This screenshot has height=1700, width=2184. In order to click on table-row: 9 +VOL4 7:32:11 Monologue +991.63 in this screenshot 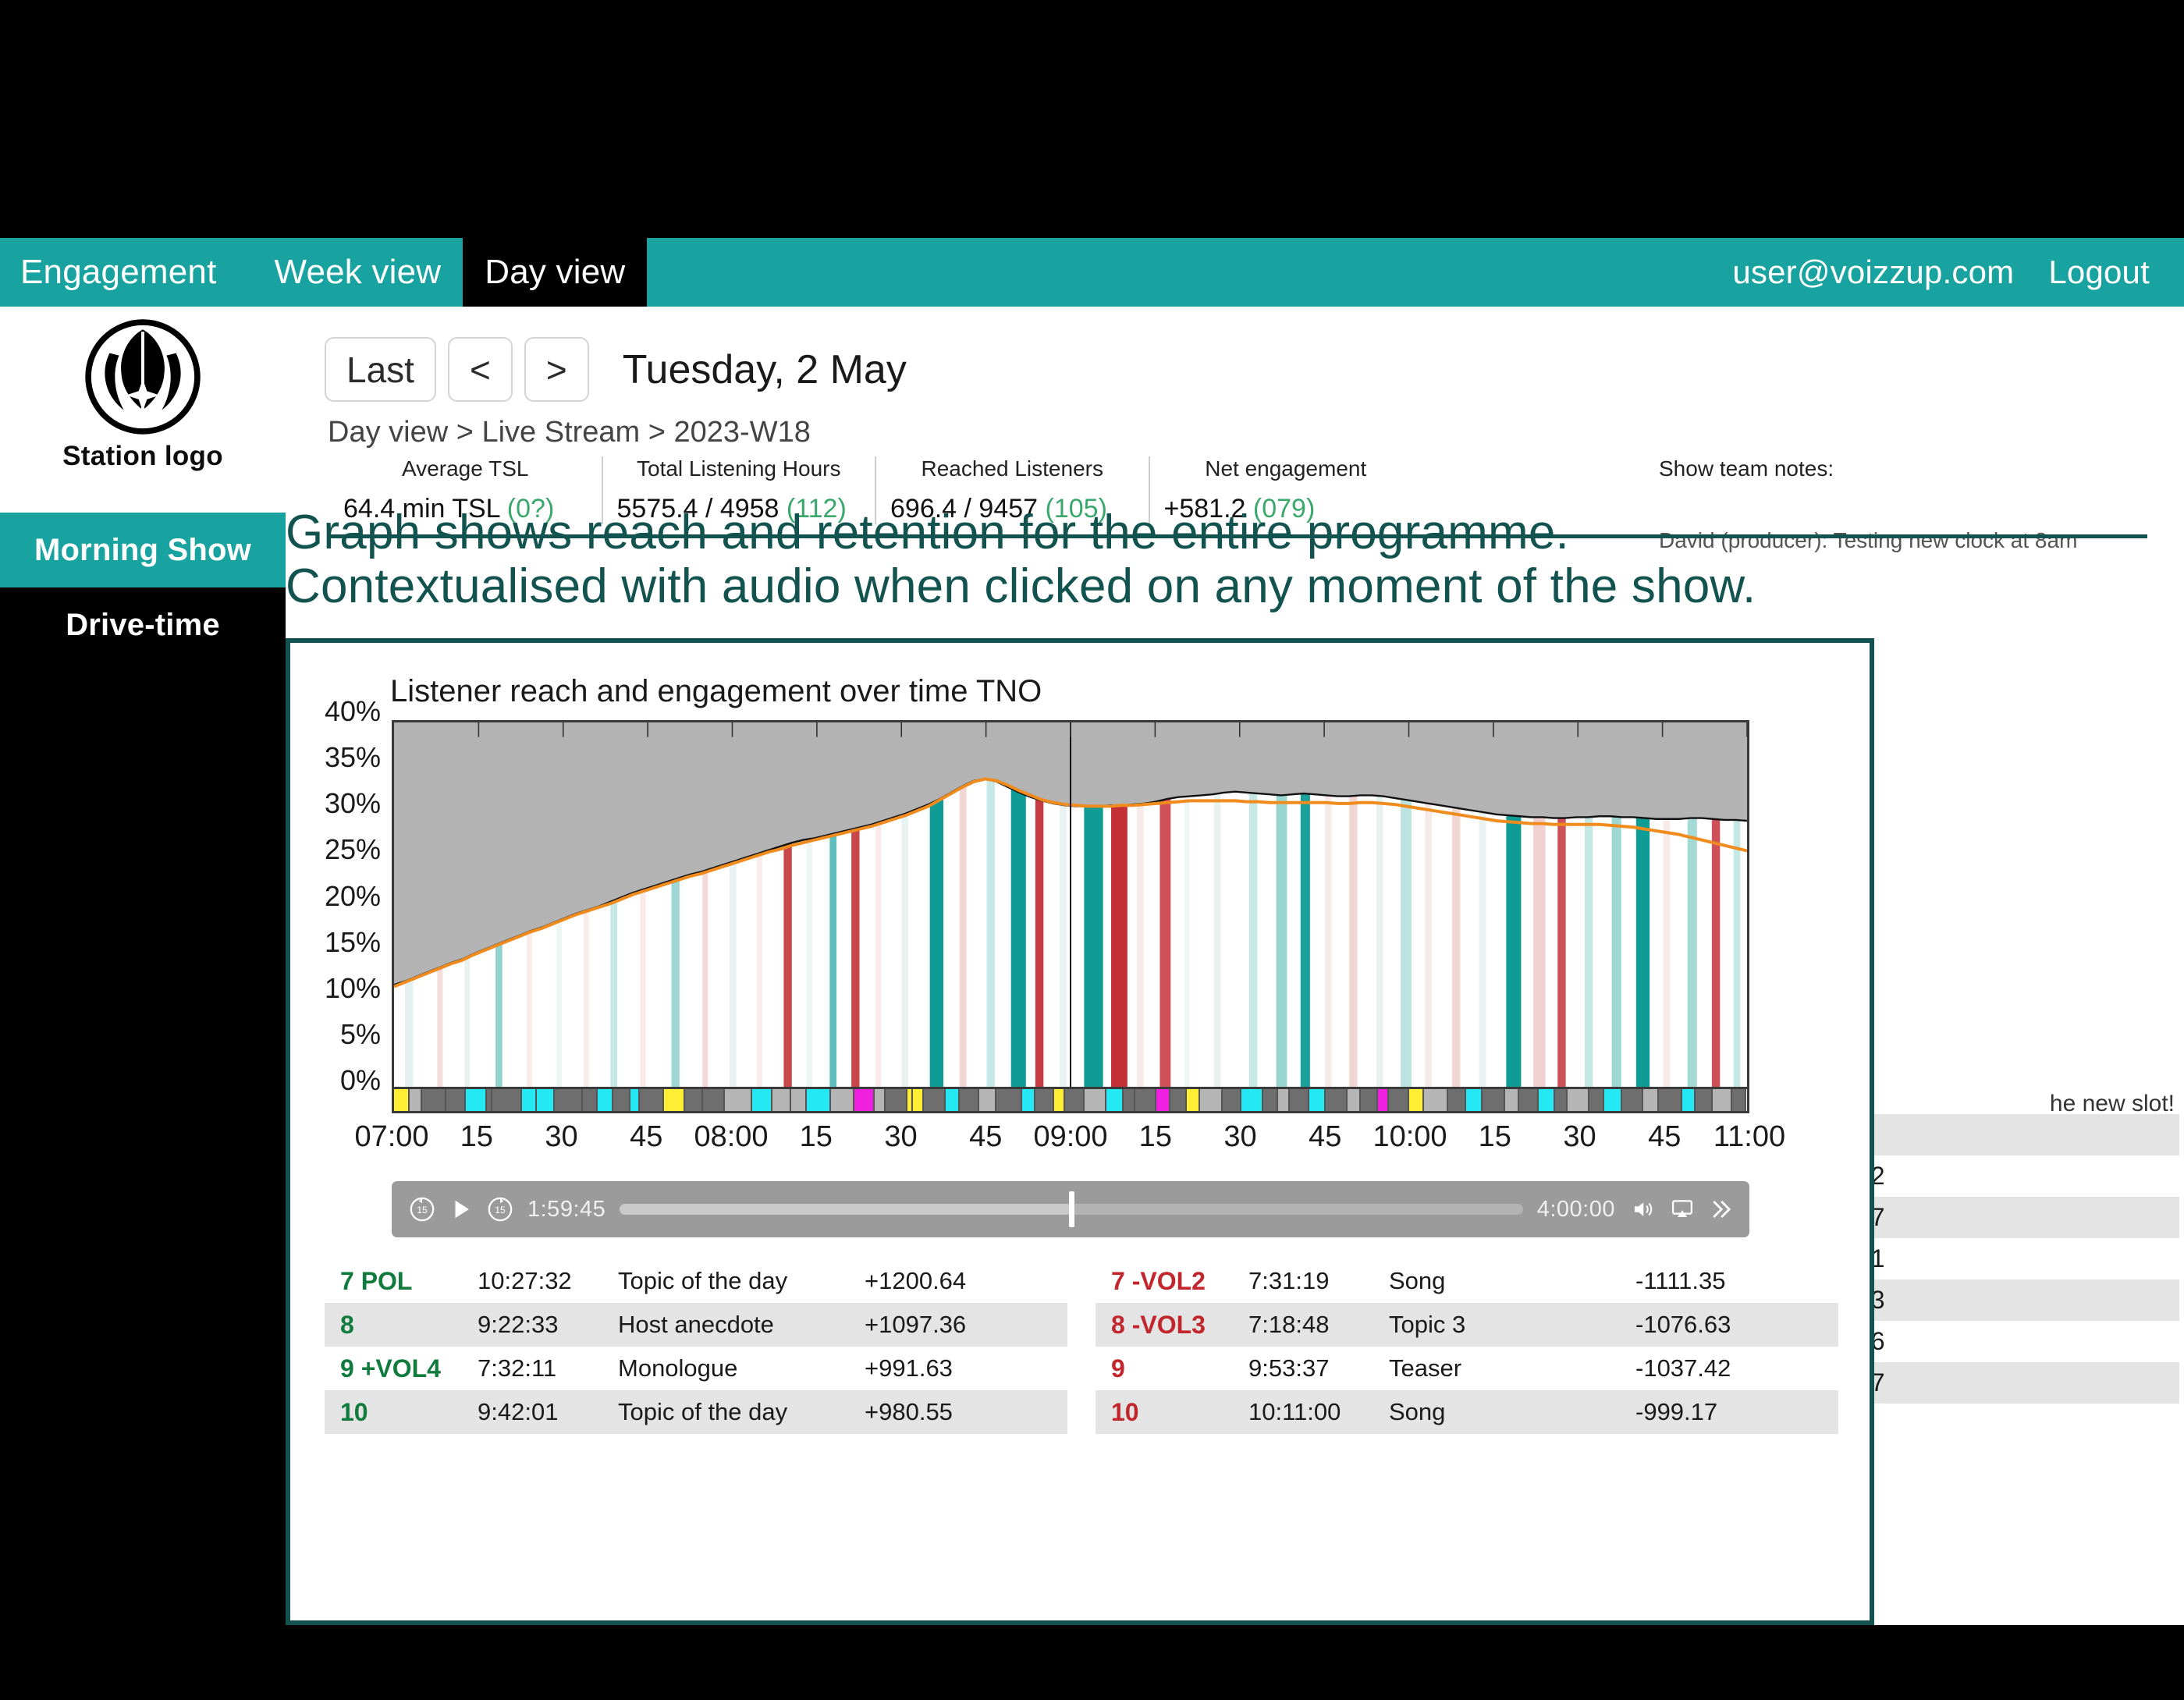, I will do `click(696, 1368)`.